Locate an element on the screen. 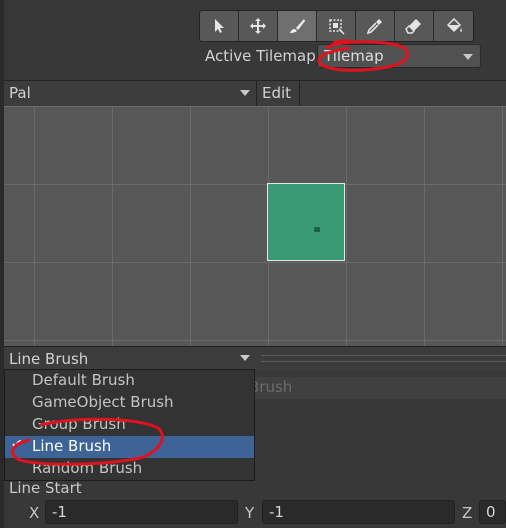  palette-value: Pal is located at coordinates (20, 93).